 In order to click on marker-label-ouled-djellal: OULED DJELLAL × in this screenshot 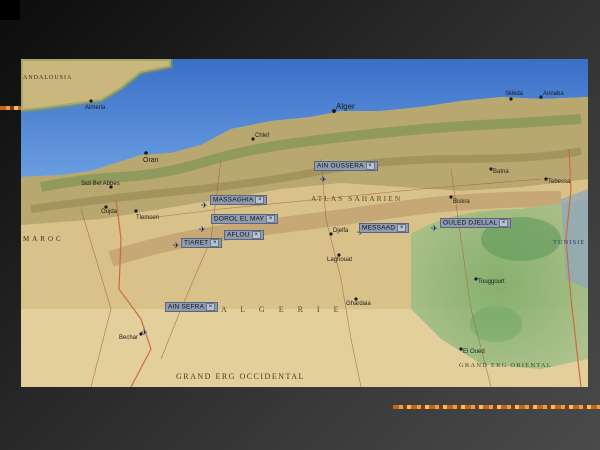, I will do `click(476, 223)`.